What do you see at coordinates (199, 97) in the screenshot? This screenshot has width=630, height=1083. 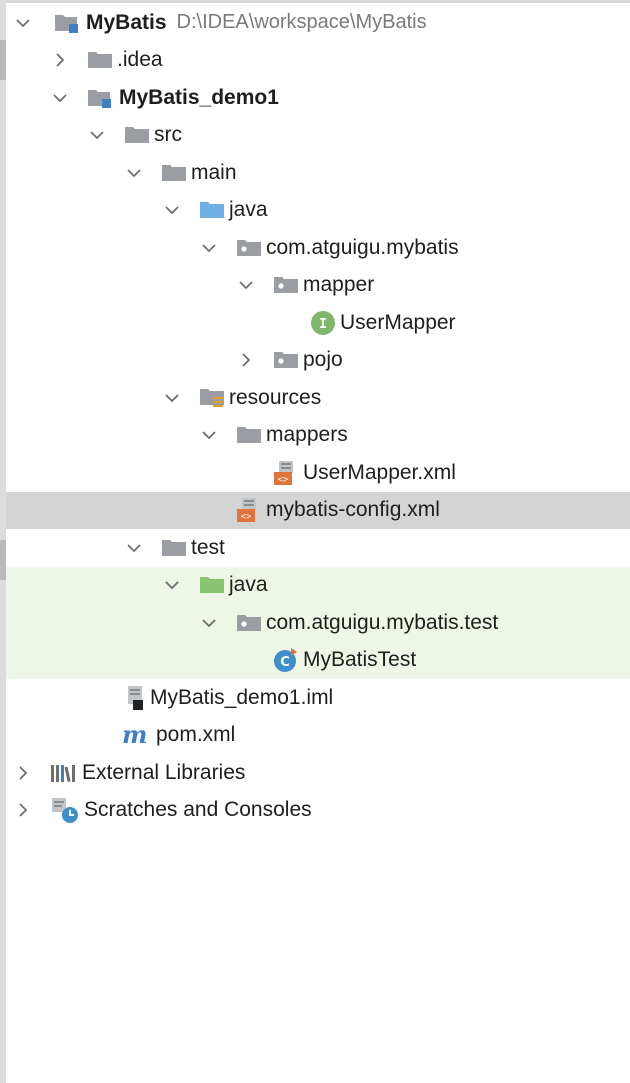 I see `module-label: MyBatis_demo1` at bounding box center [199, 97].